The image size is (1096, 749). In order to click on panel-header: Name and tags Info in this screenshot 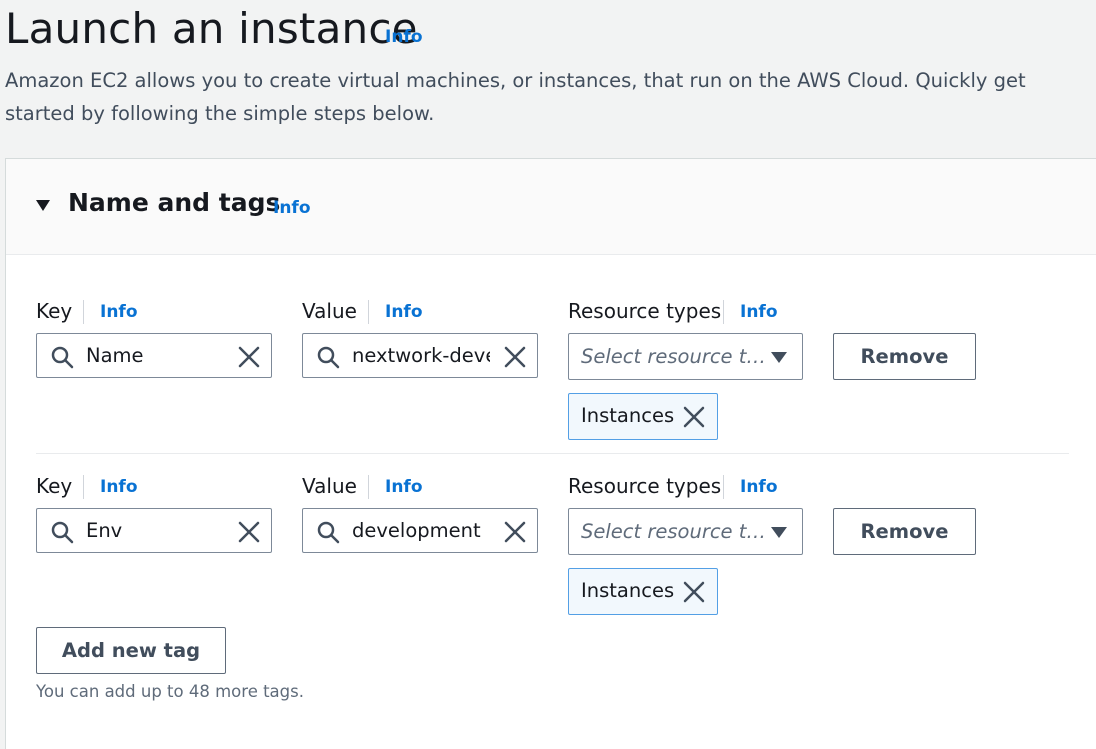, I will do `click(551, 207)`.